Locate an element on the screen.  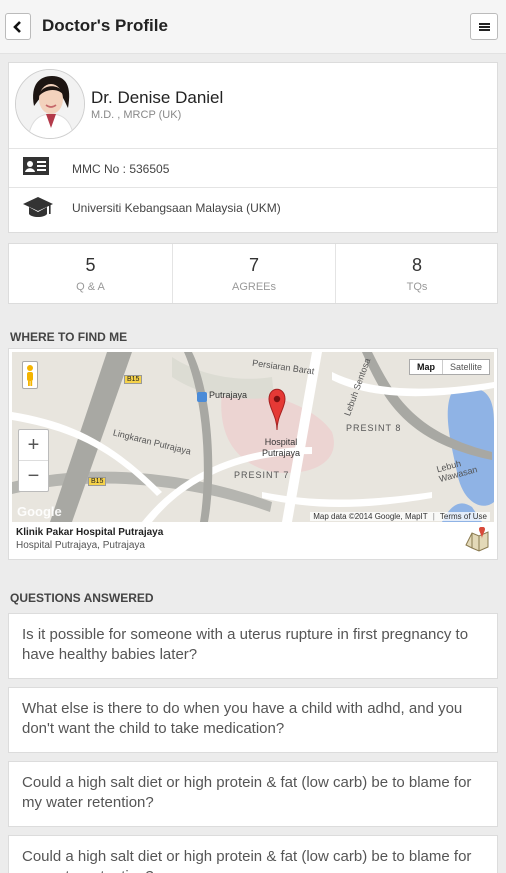
hamburger-menu-icon is located at coordinates (484, 24).